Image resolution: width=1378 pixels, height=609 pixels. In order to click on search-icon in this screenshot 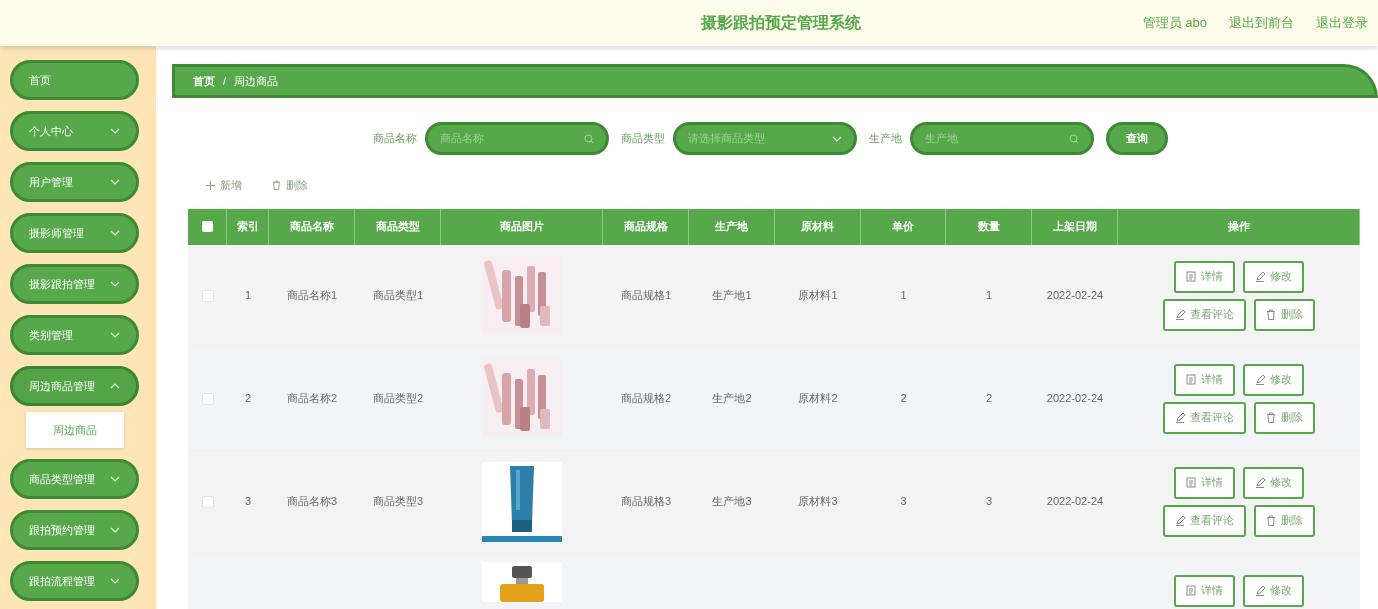, I will do `click(1073, 138)`.